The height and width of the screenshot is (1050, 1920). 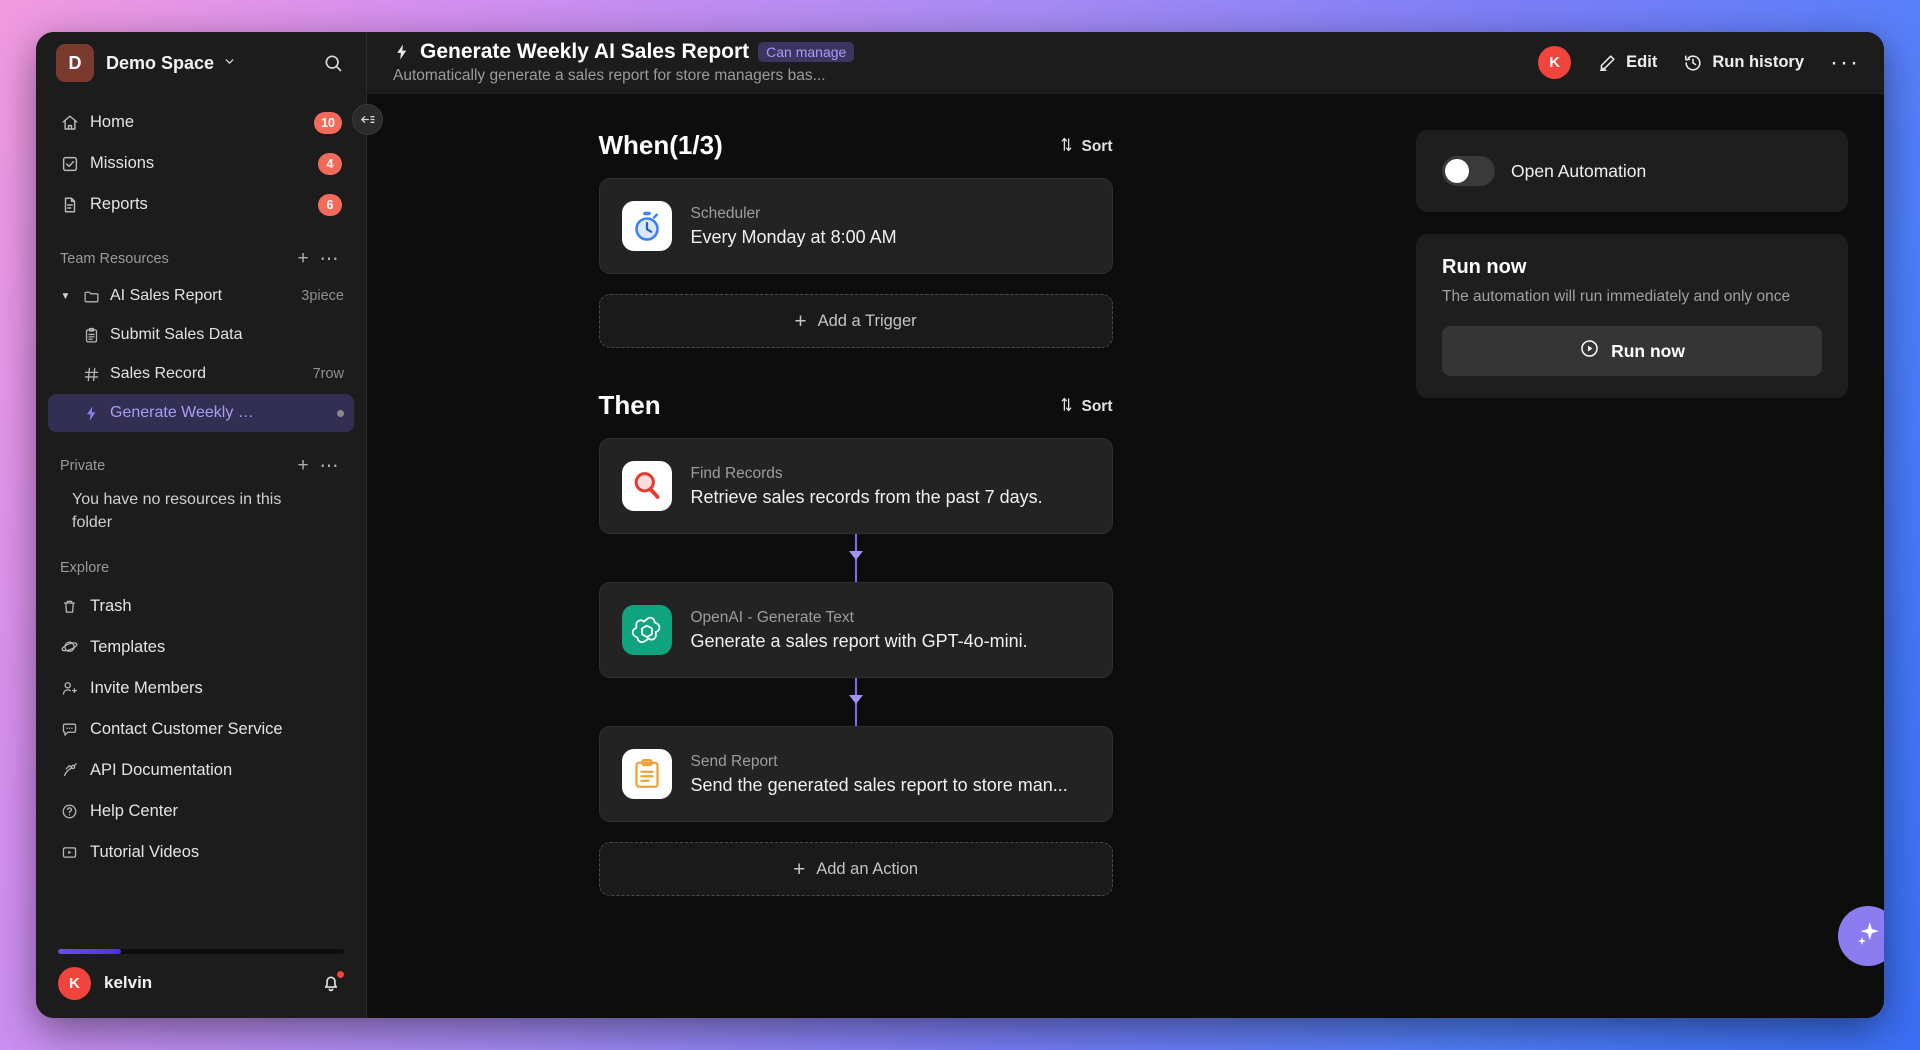 I want to click on workspace-avatar: D, so click(x=75, y=63).